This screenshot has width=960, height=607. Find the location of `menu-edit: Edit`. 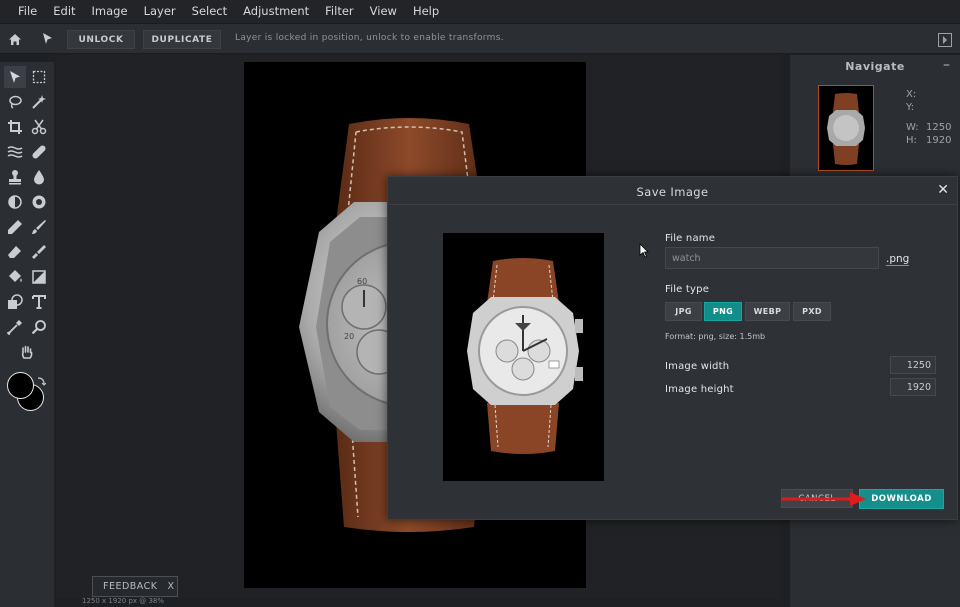

menu-edit: Edit is located at coordinates (64, 11).